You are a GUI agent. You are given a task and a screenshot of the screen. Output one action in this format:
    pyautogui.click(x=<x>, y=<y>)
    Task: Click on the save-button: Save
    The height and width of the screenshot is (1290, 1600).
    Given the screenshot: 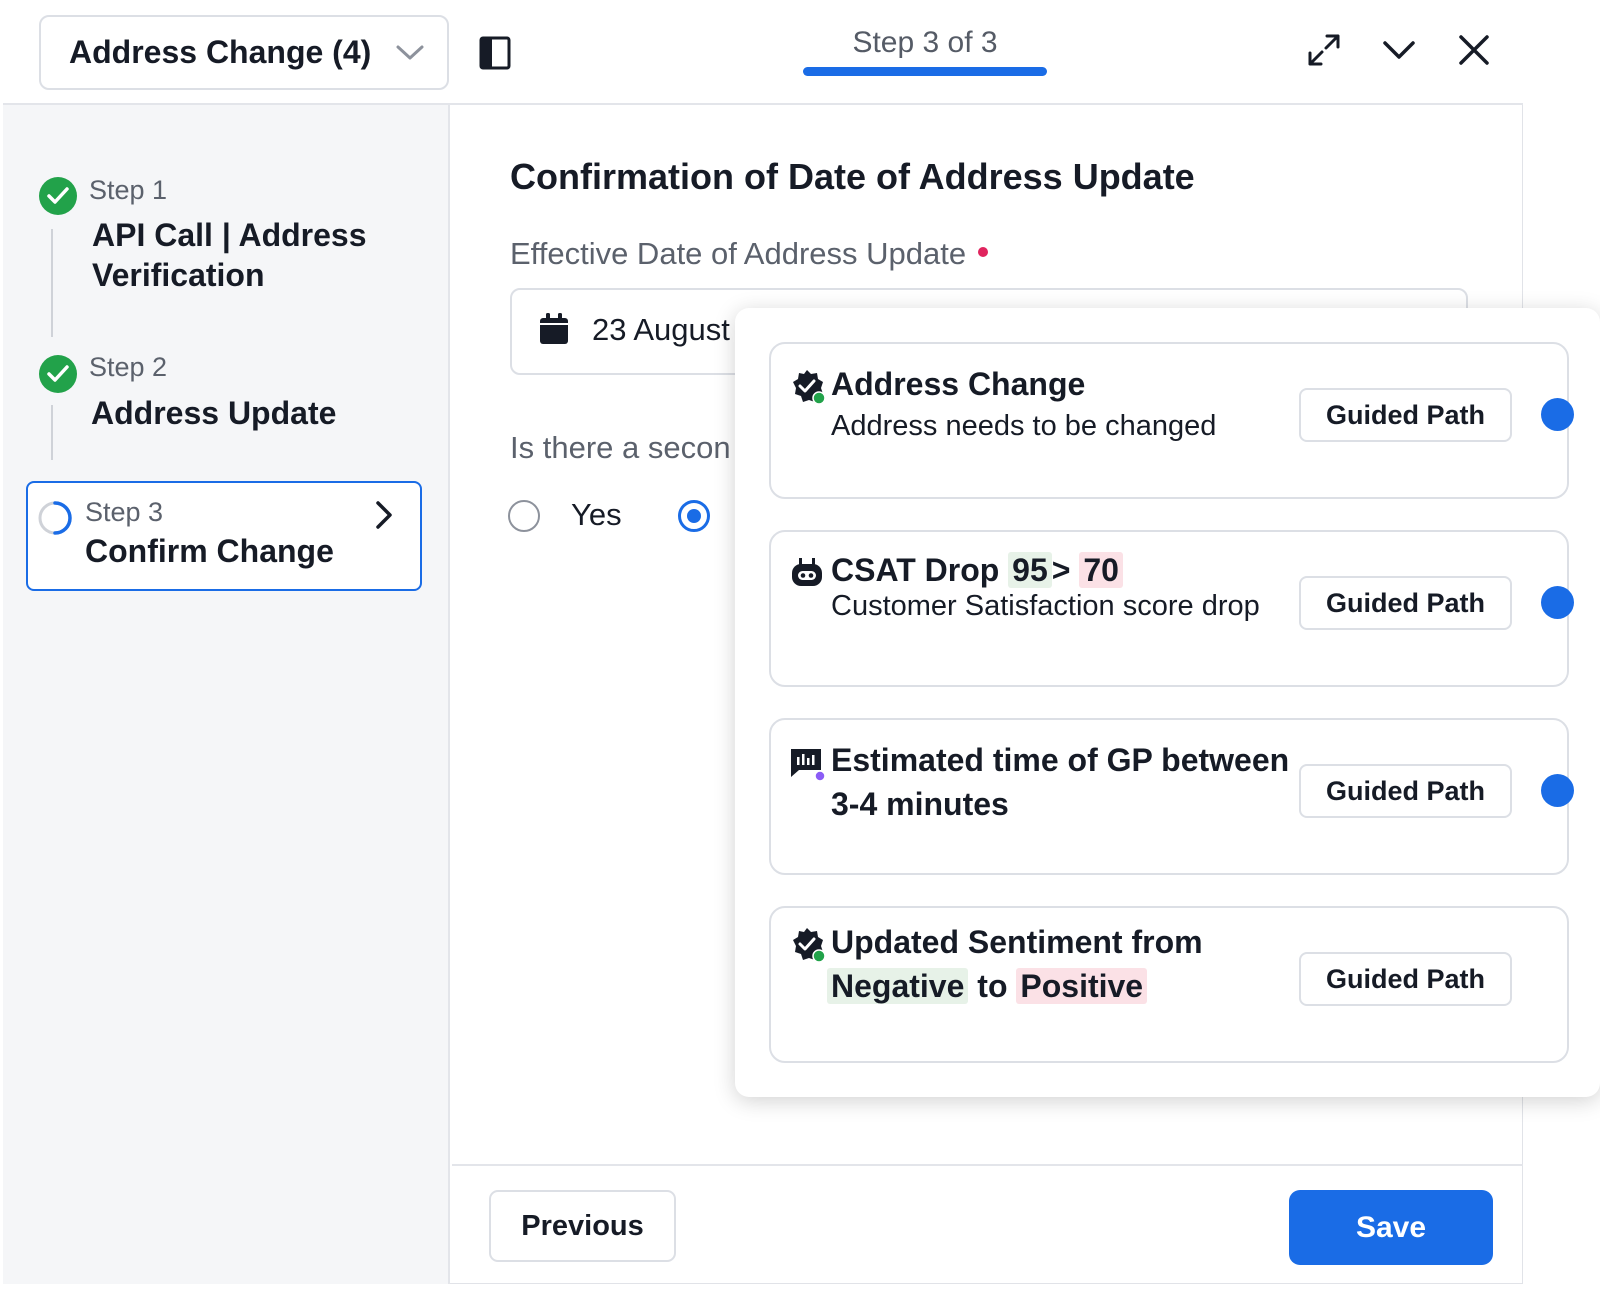 What is the action you would take?
    pyautogui.click(x=1391, y=1227)
    